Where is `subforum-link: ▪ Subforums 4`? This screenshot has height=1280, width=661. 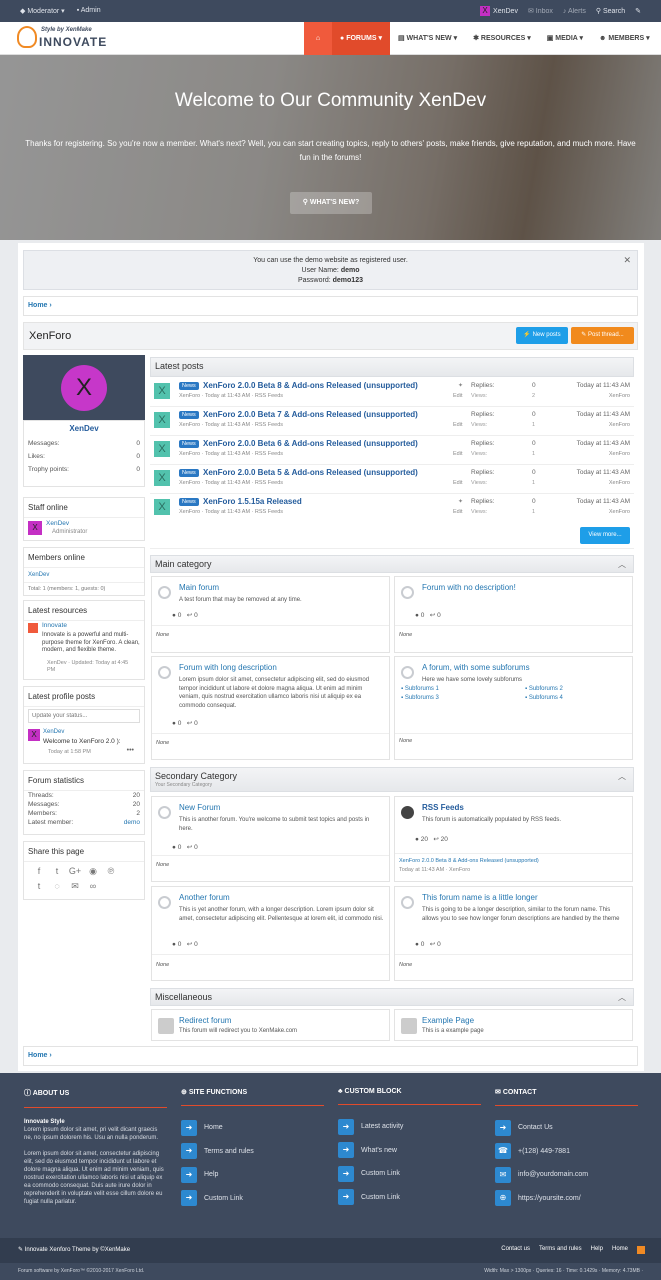
subforum-link: ▪ Subforums 4 is located at coordinates (544, 698).